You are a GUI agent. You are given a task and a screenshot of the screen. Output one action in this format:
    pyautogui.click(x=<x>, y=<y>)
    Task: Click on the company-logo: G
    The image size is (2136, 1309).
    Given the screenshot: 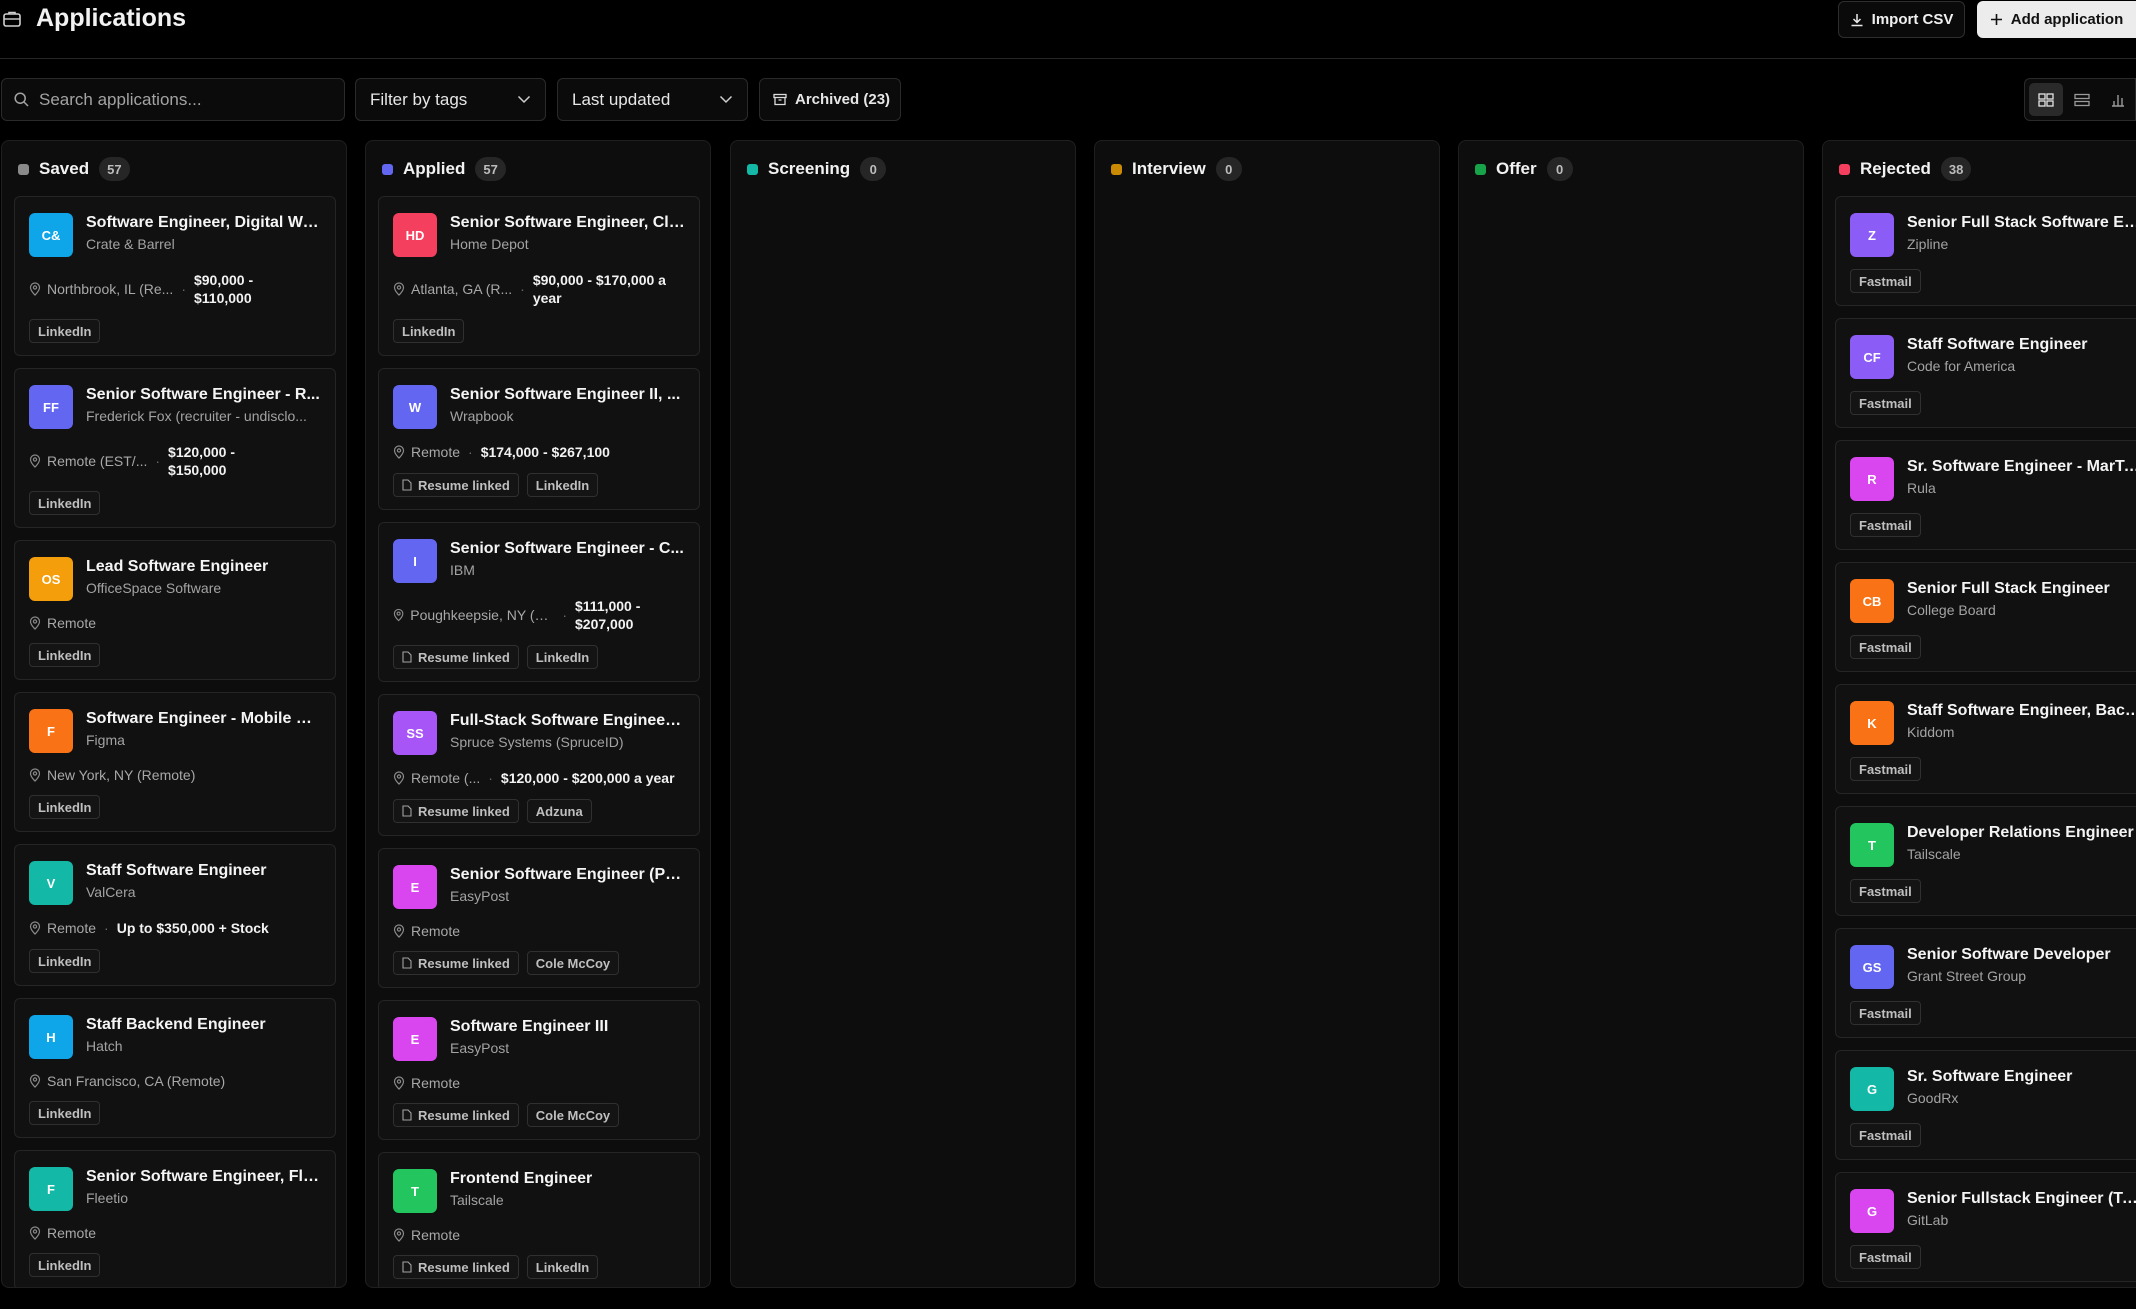 What is the action you would take?
    pyautogui.click(x=1872, y=1211)
    